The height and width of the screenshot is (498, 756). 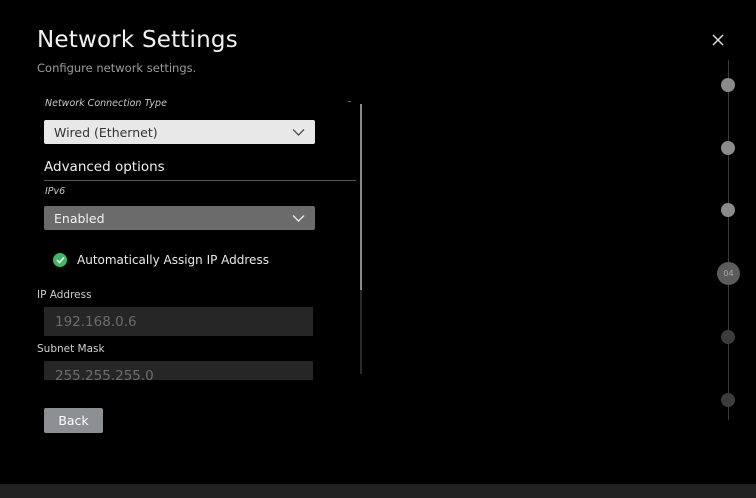 I want to click on subnet-mask-field: 255.255.255.0, so click(x=178, y=370).